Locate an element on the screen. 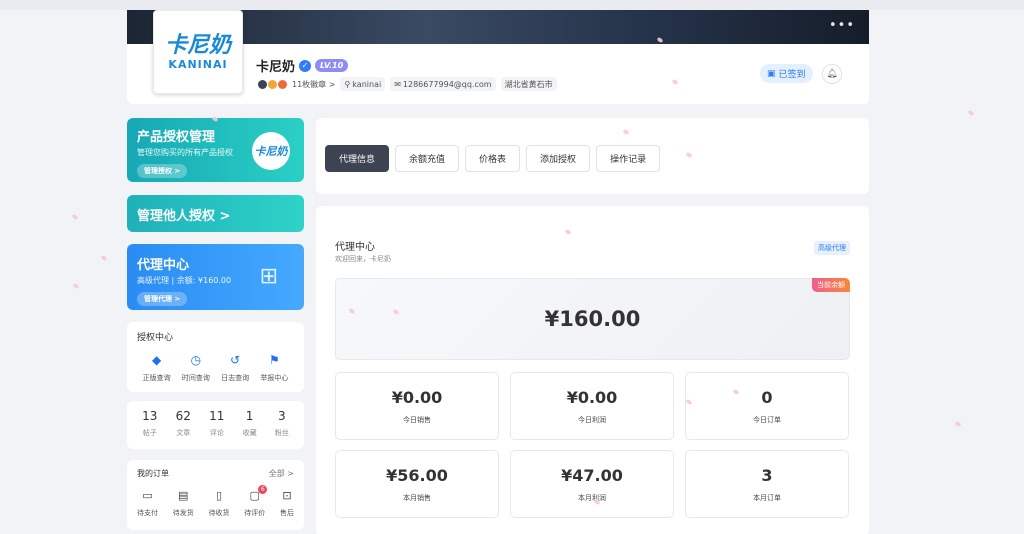  product-auth-card: 产品授权管理 管理您购买的所有产品授权 管理授权 > 卡尼奶 is located at coordinates (215, 150).